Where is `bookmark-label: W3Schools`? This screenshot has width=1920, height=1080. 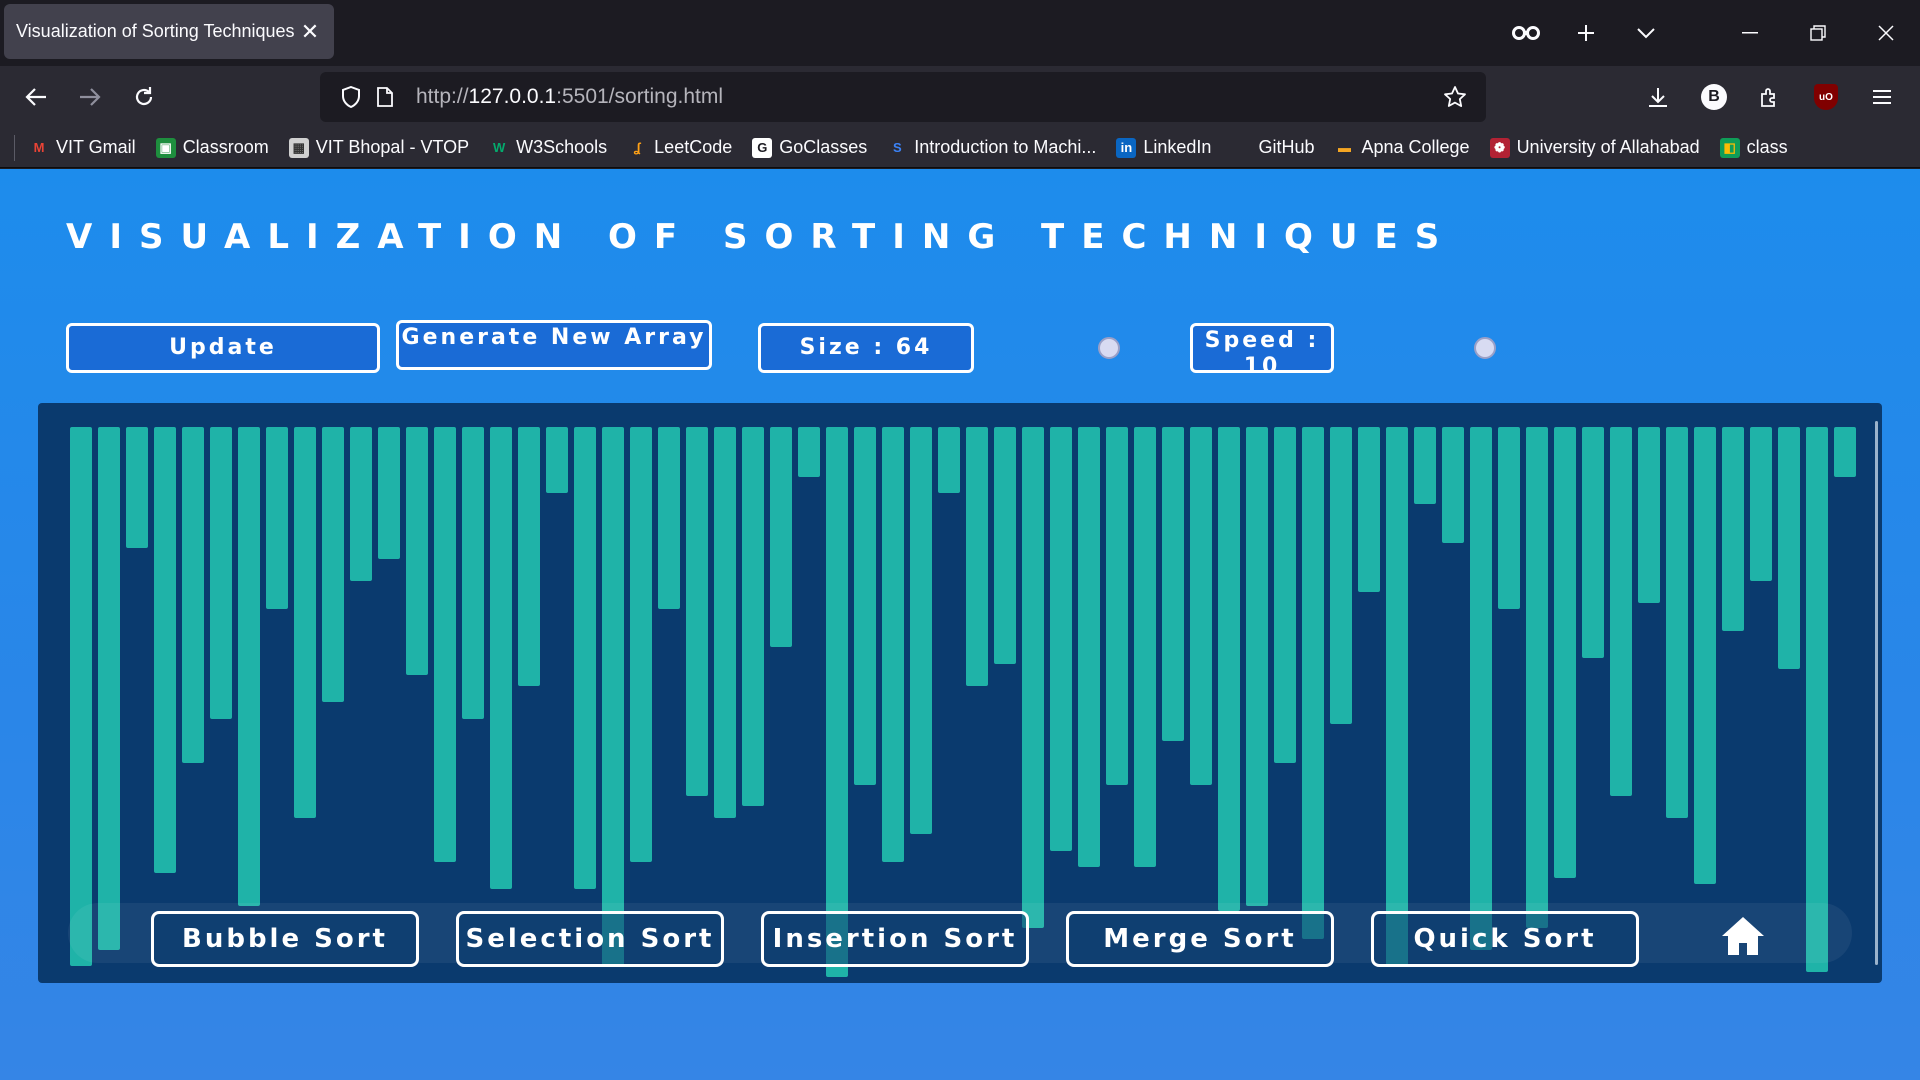
bookmark-label: W3Schools is located at coordinates (562, 147).